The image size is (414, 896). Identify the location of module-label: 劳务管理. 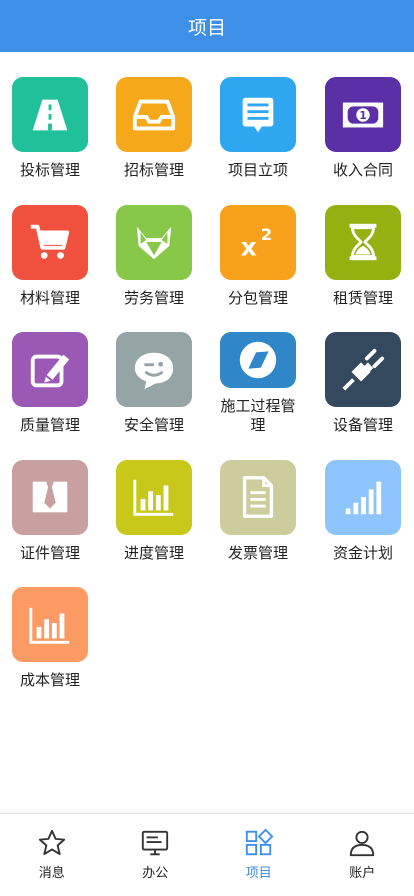
(153, 297).